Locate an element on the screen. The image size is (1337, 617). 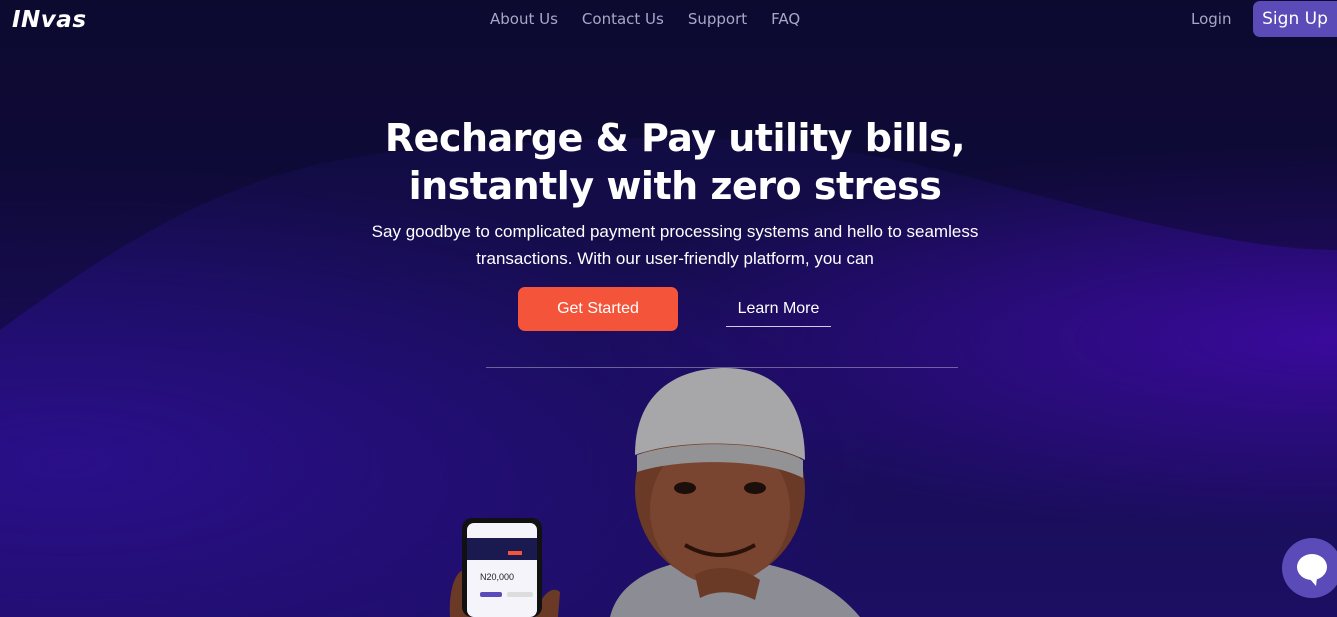
nav-links: About Us Contact Us Support FAQ is located at coordinates (645, 19).